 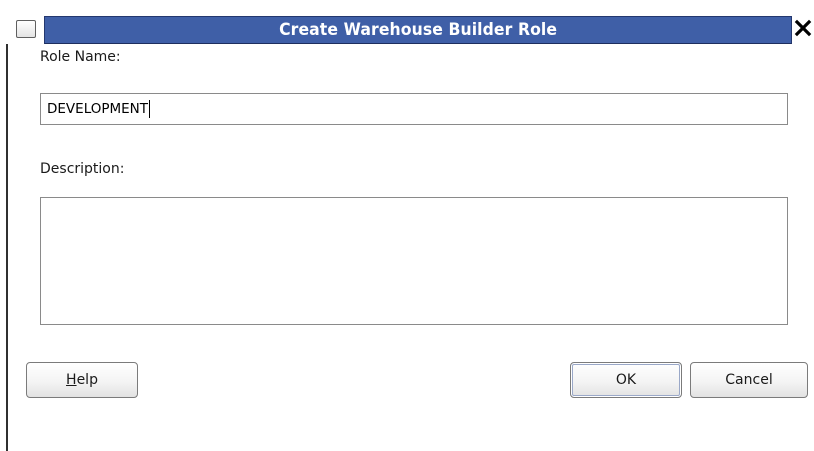 I want to click on role-name-label: Role Name:, so click(x=80, y=57).